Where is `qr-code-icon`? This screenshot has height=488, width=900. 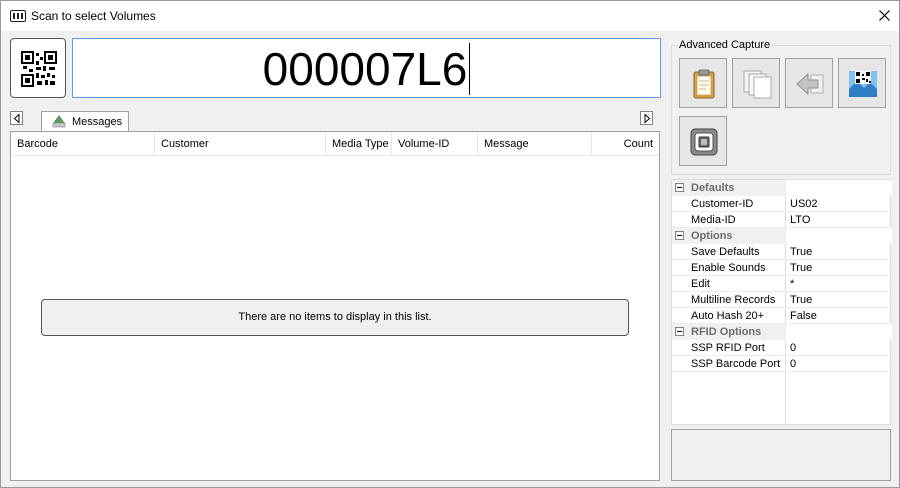 qr-code-icon is located at coordinates (39, 69).